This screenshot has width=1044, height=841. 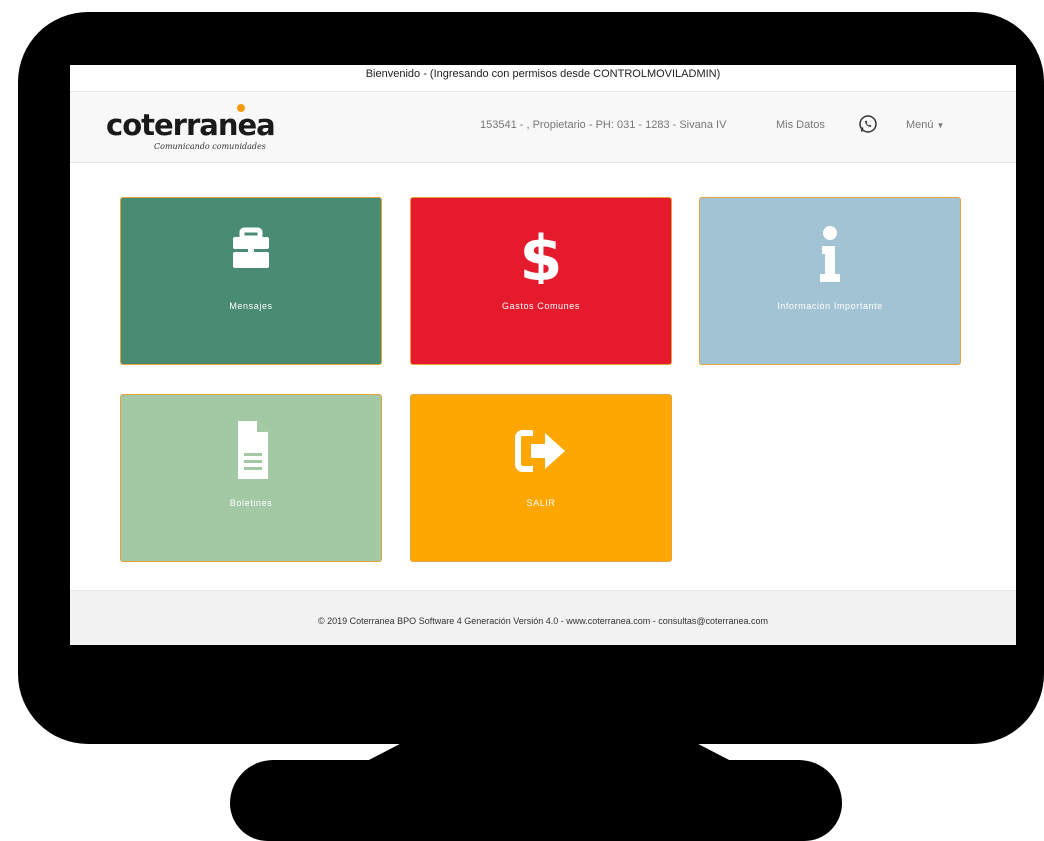 What do you see at coordinates (868, 124) in the screenshot?
I see `whatsapp-icon` at bounding box center [868, 124].